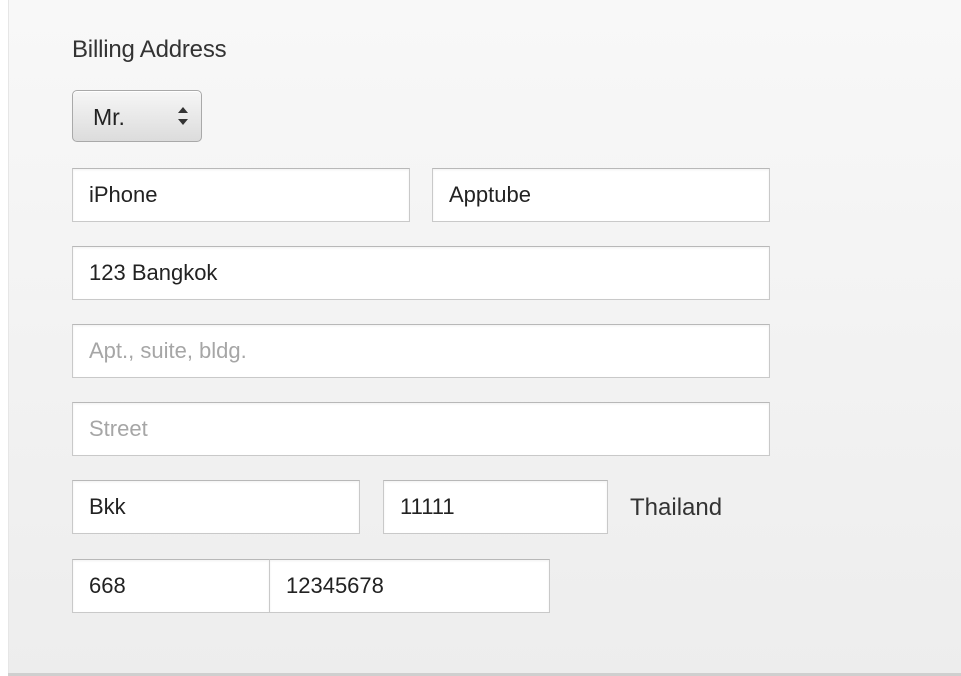 This screenshot has height=676, width=961. Describe the element at coordinates (241, 195) in the screenshot. I see `first-name-input` at that location.